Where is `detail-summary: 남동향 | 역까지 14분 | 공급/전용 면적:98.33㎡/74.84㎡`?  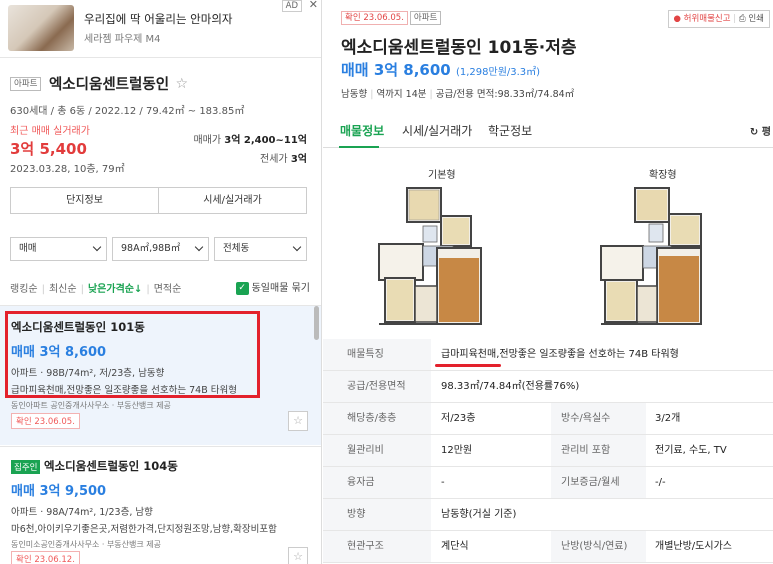
detail-summary: 남동향 | 역까지 14분 | 공급/전용 면적:98.33㎡/74.84㎡ is located at coordinates (458, 94).